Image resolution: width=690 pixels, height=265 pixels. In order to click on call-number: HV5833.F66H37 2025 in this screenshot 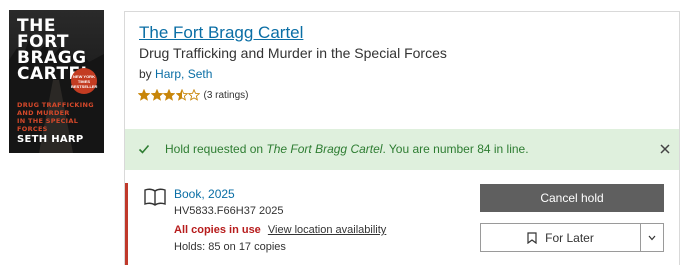, I will do `click(229, 211)`.